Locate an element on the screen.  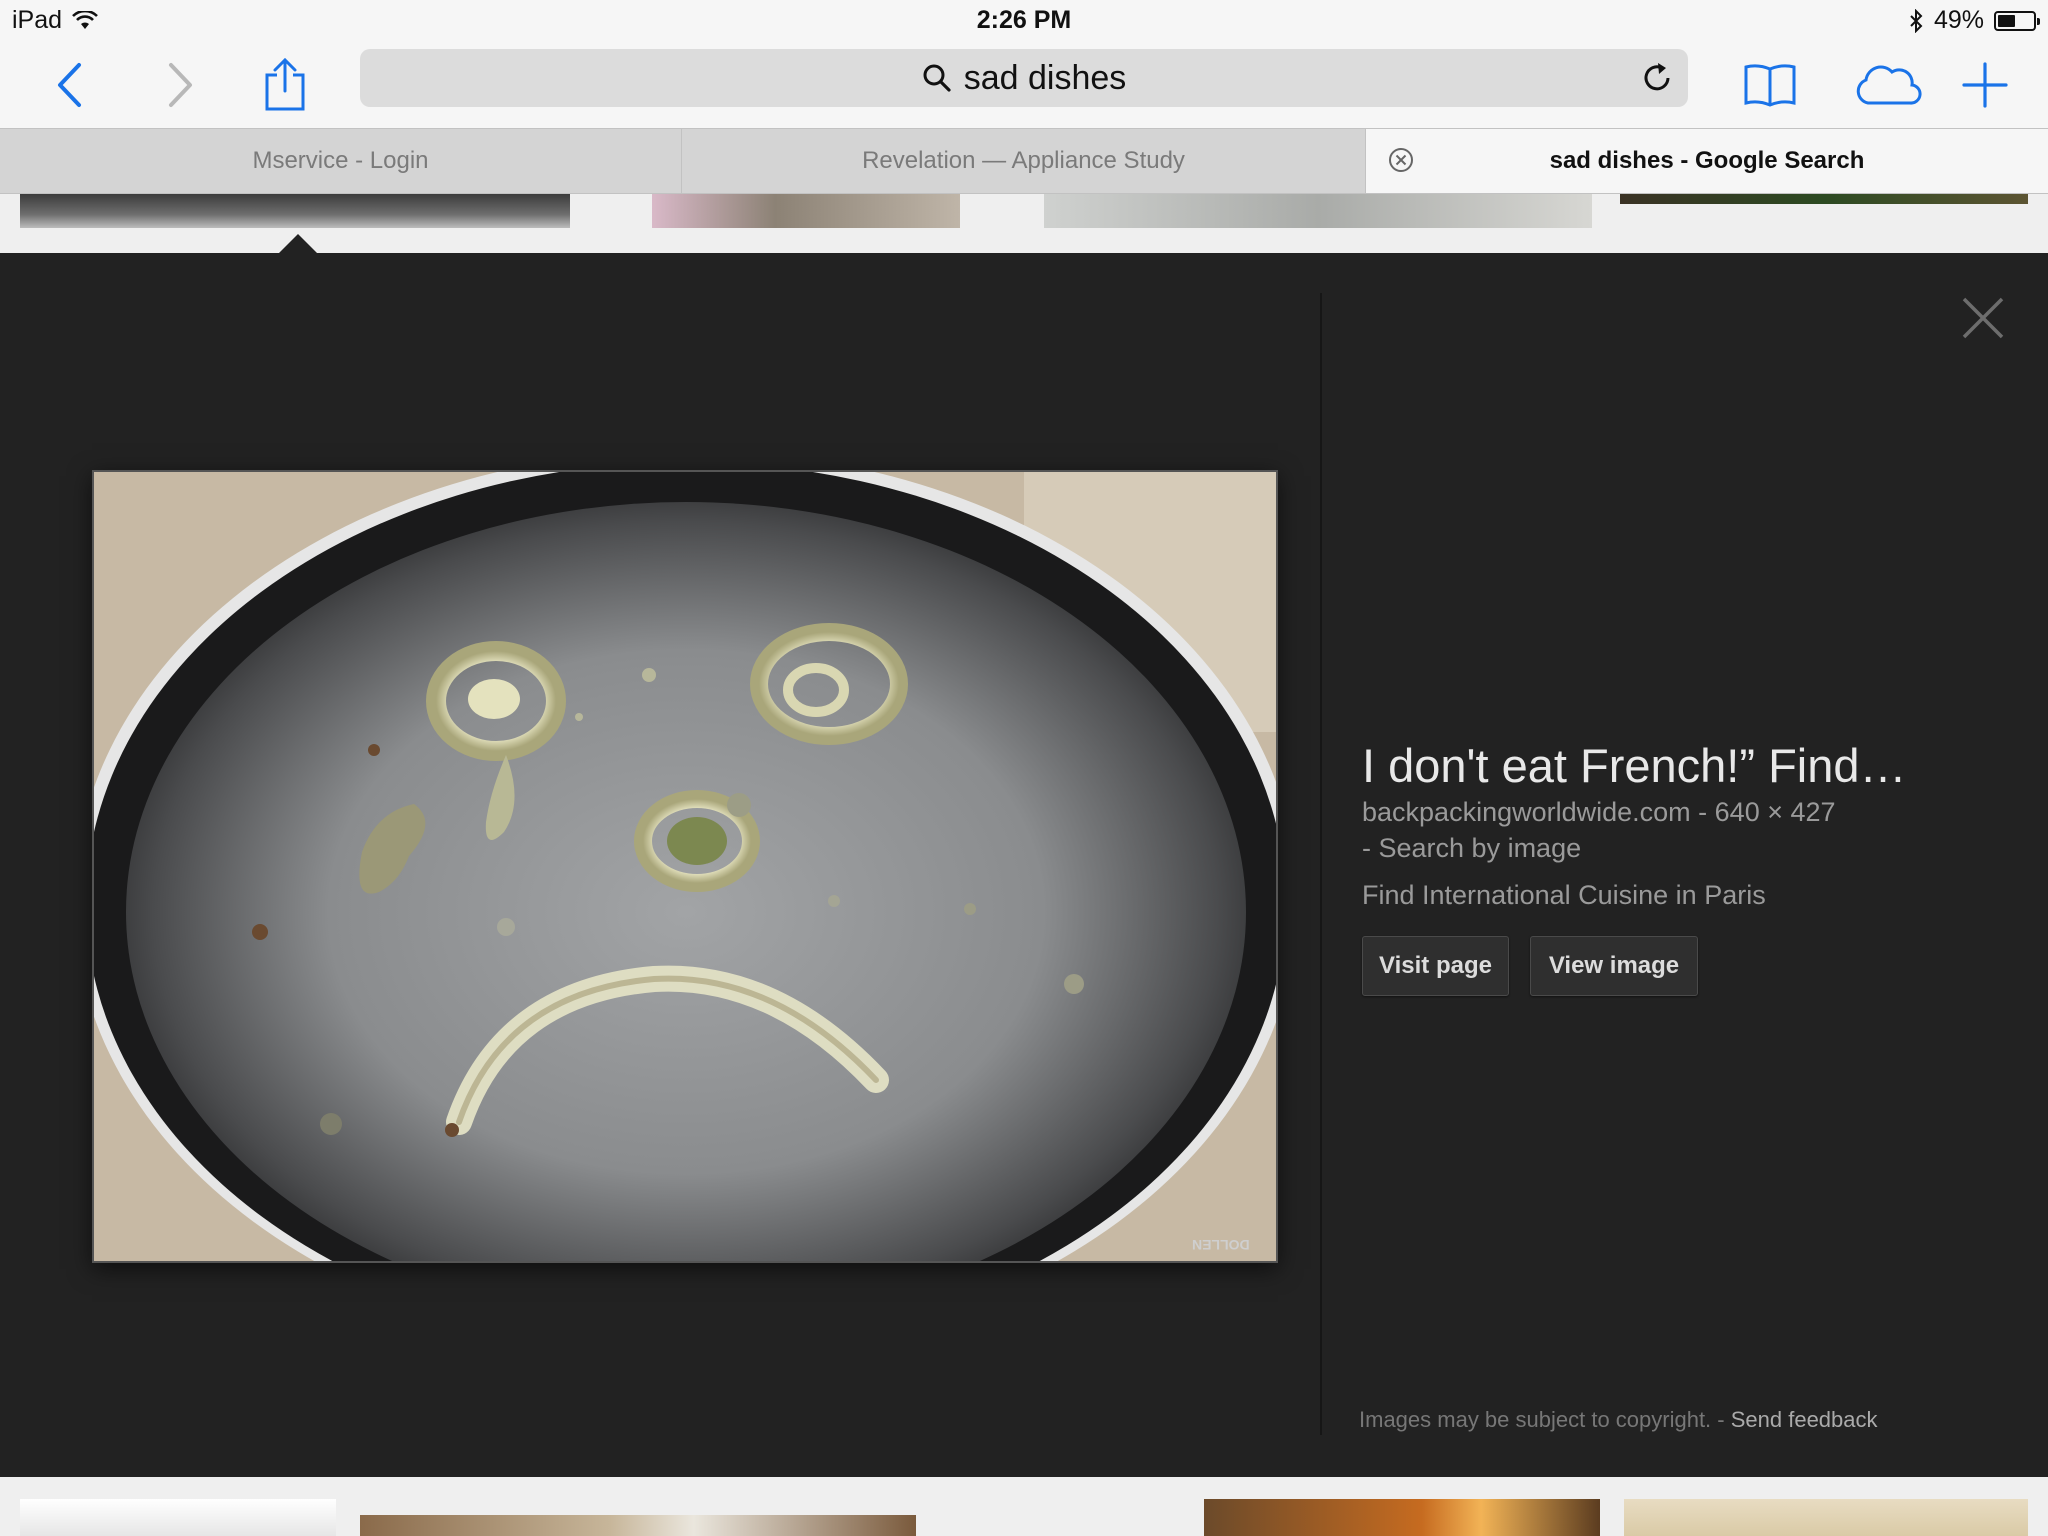
close-icon is located at coordinates (1983, 318).